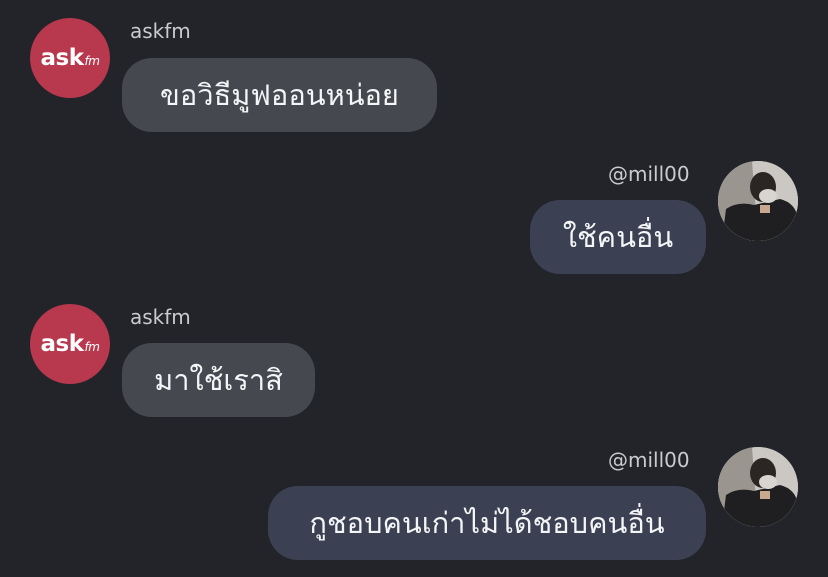 This screenshot has height=577, width=828. Describe the element at coordinates (618, 237) in the screenshot. I see `message-bubble: ใช้คนอื่น` at that location.